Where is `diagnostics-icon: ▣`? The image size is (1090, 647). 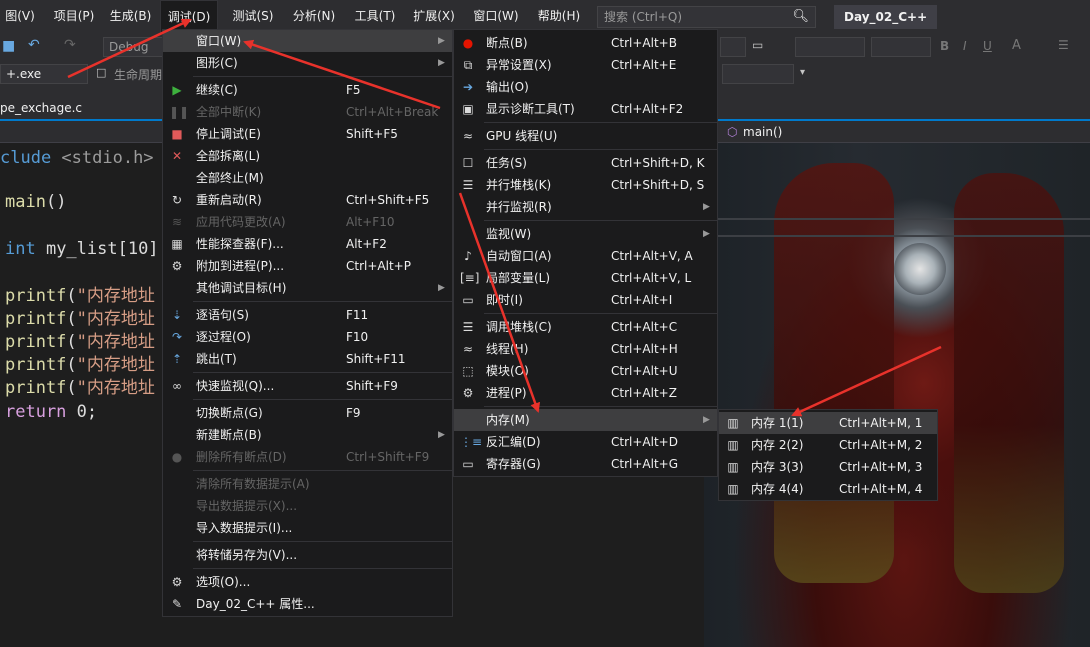
diagnostics-icon: ▣ is located at coordinates (468, 109).